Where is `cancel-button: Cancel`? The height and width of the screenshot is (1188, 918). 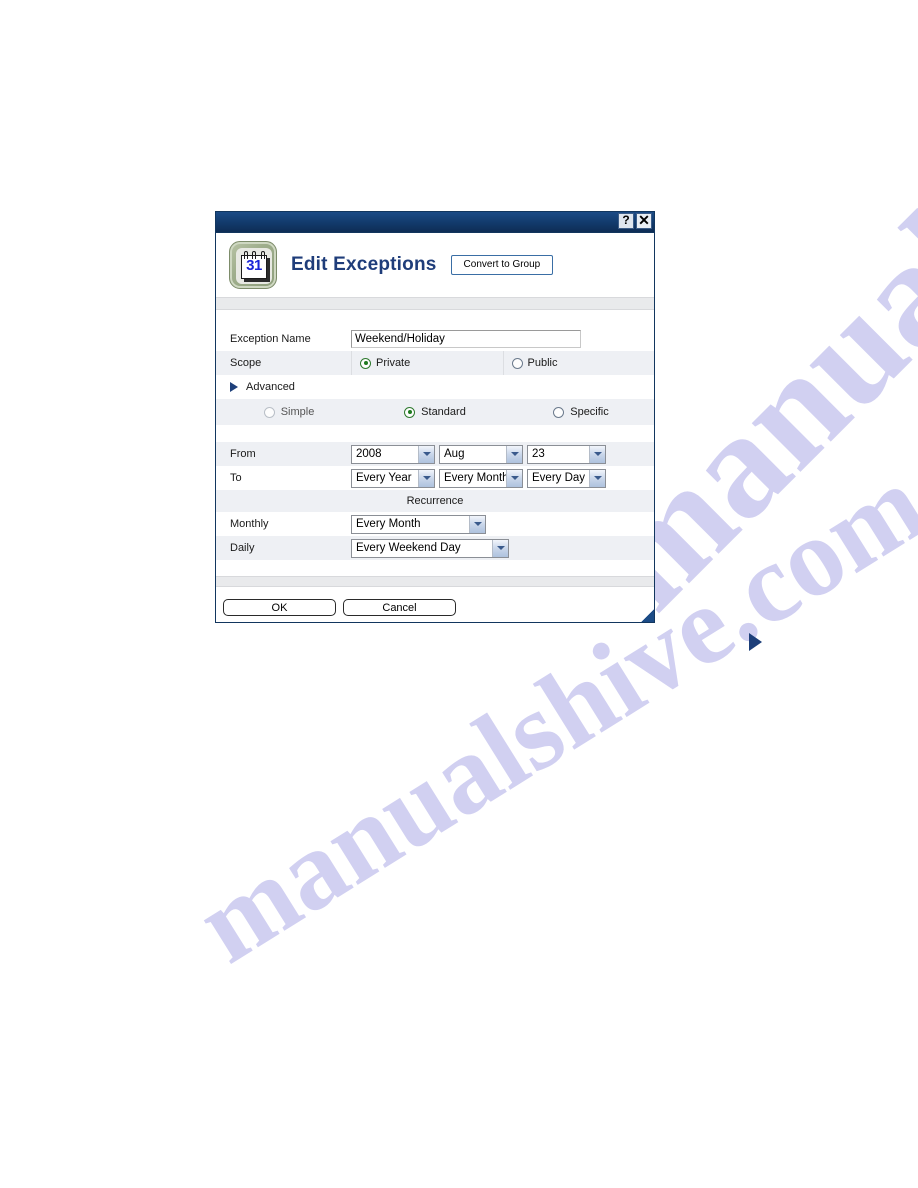 cancel-button: Cancel is located at coordinates (399, 607).